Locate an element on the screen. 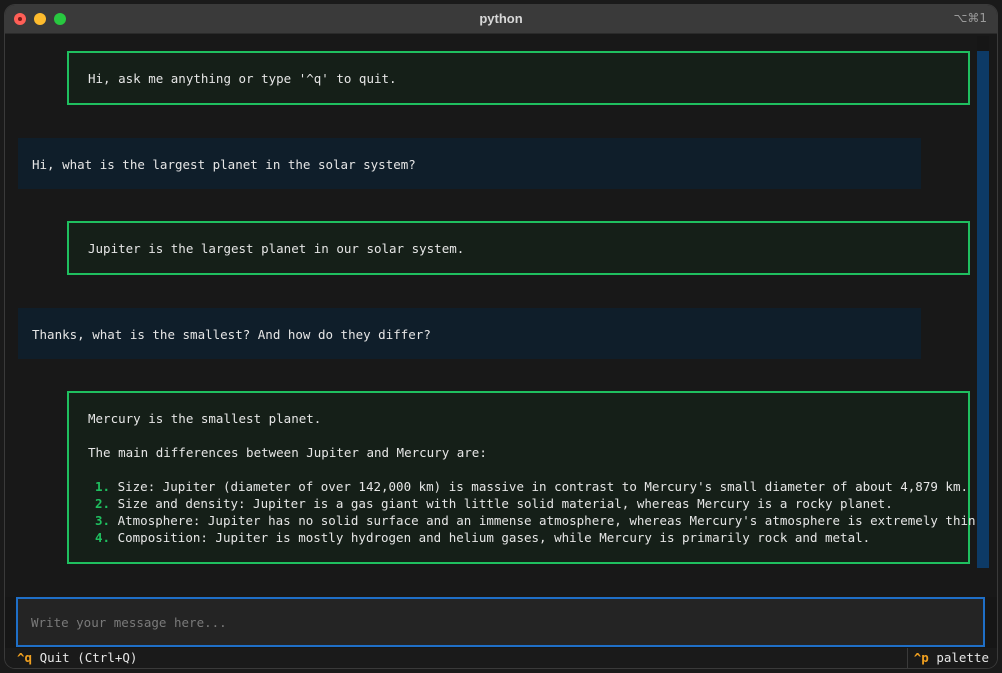  list-number: 4. is located at coordinates (103, 537).